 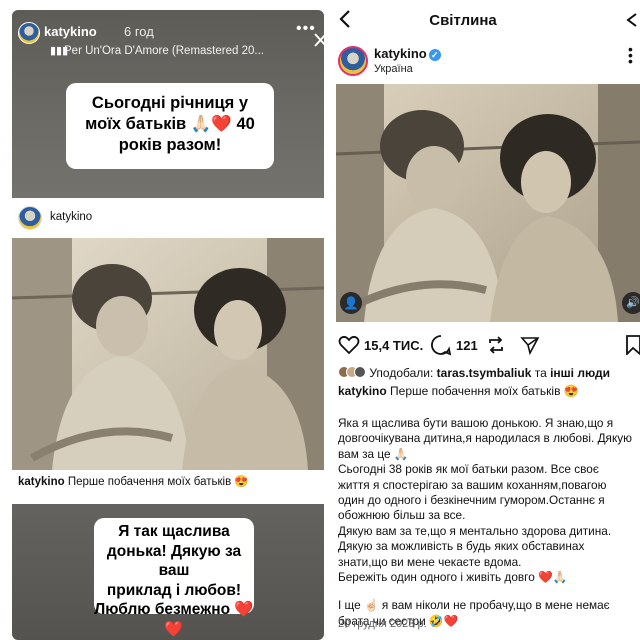 I want to click on comment-count: 121, so click(x=467, y=345).